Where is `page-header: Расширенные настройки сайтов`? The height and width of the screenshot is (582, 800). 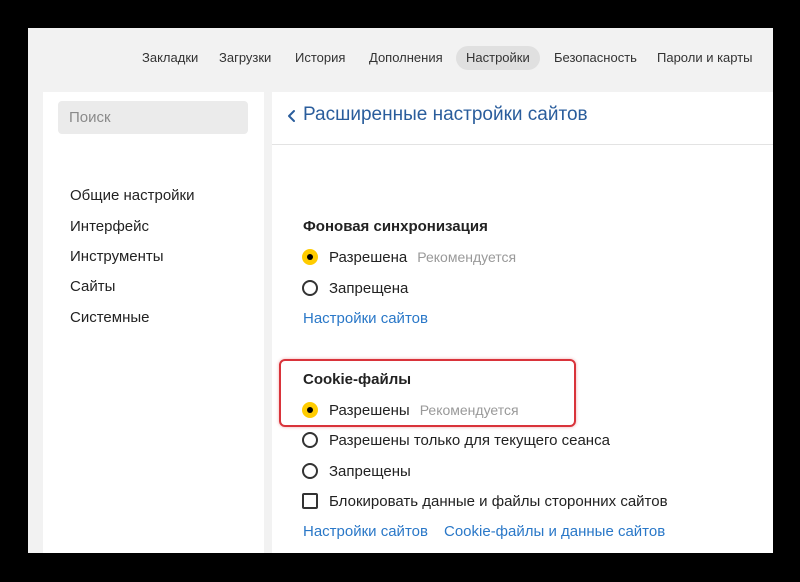 page-header: Расширенные настройки сайтов is located at coordinates (522, 118).